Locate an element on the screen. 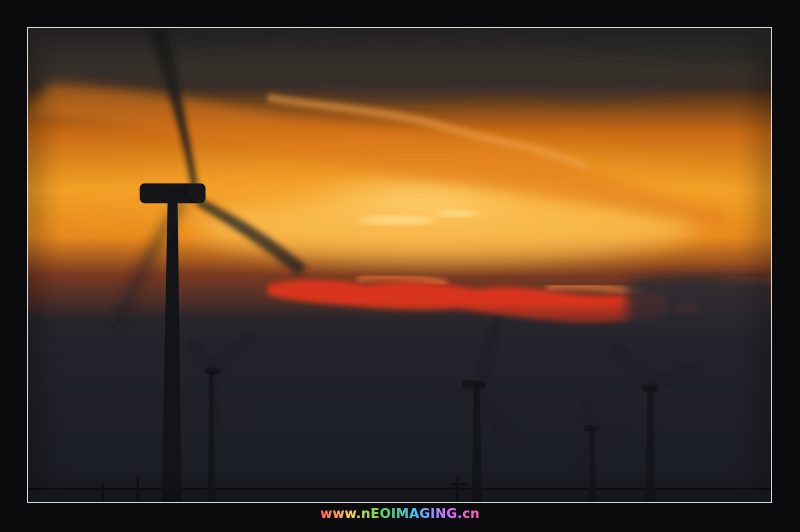  watermark-badge: www.nEOIMAGING.cn is located at coordinates (400, 514).